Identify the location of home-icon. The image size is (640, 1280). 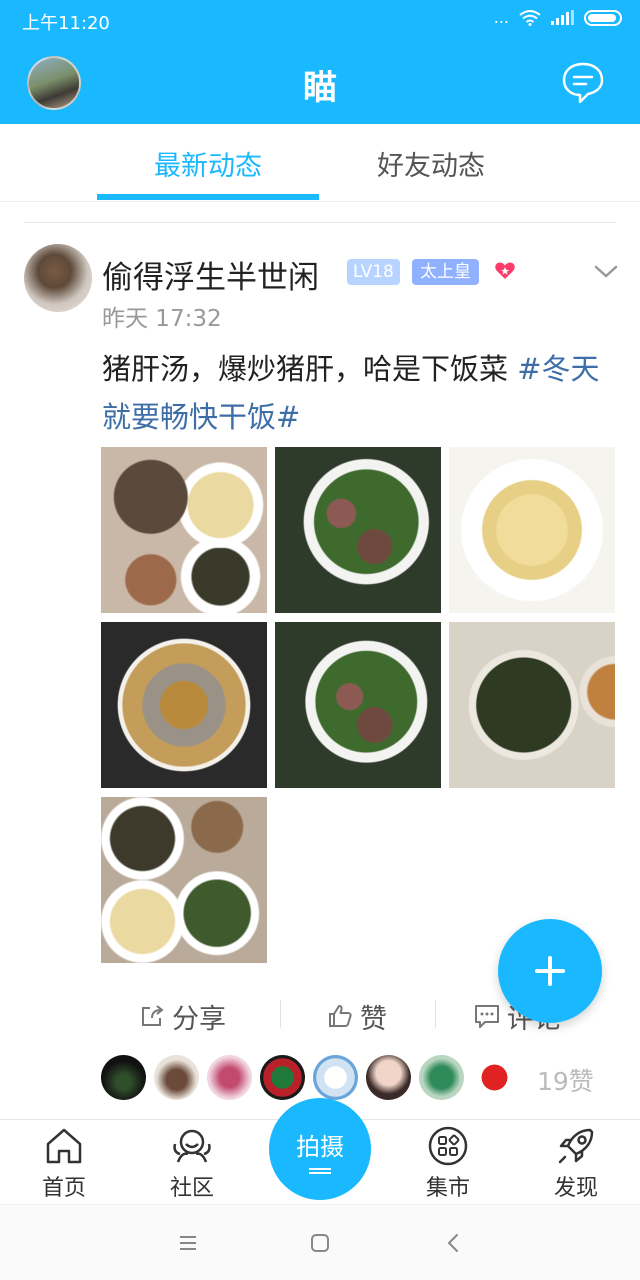
(64, 1146).